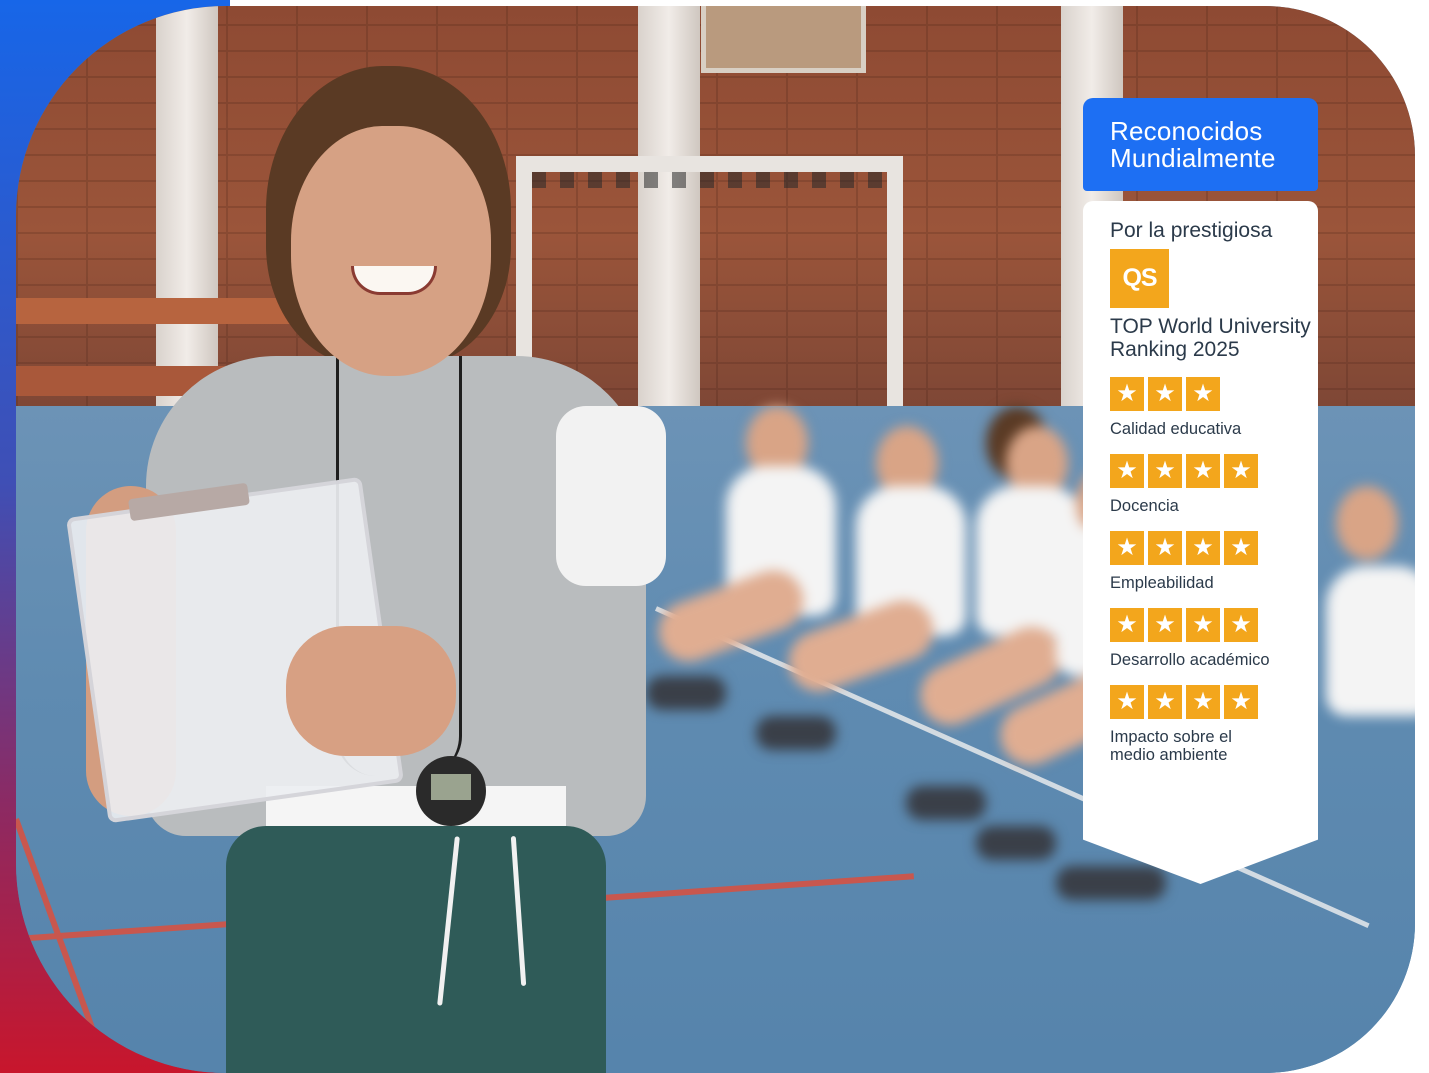 Image resolution: width=1429 pixels, height=1073 pixels. What do you see at coordinates (1214, 724) in the screenshot?
I see `rating-row: ★ ★ ★ ★ Impacto sobre el medio ambiente` at bounding box center [1214, 724].